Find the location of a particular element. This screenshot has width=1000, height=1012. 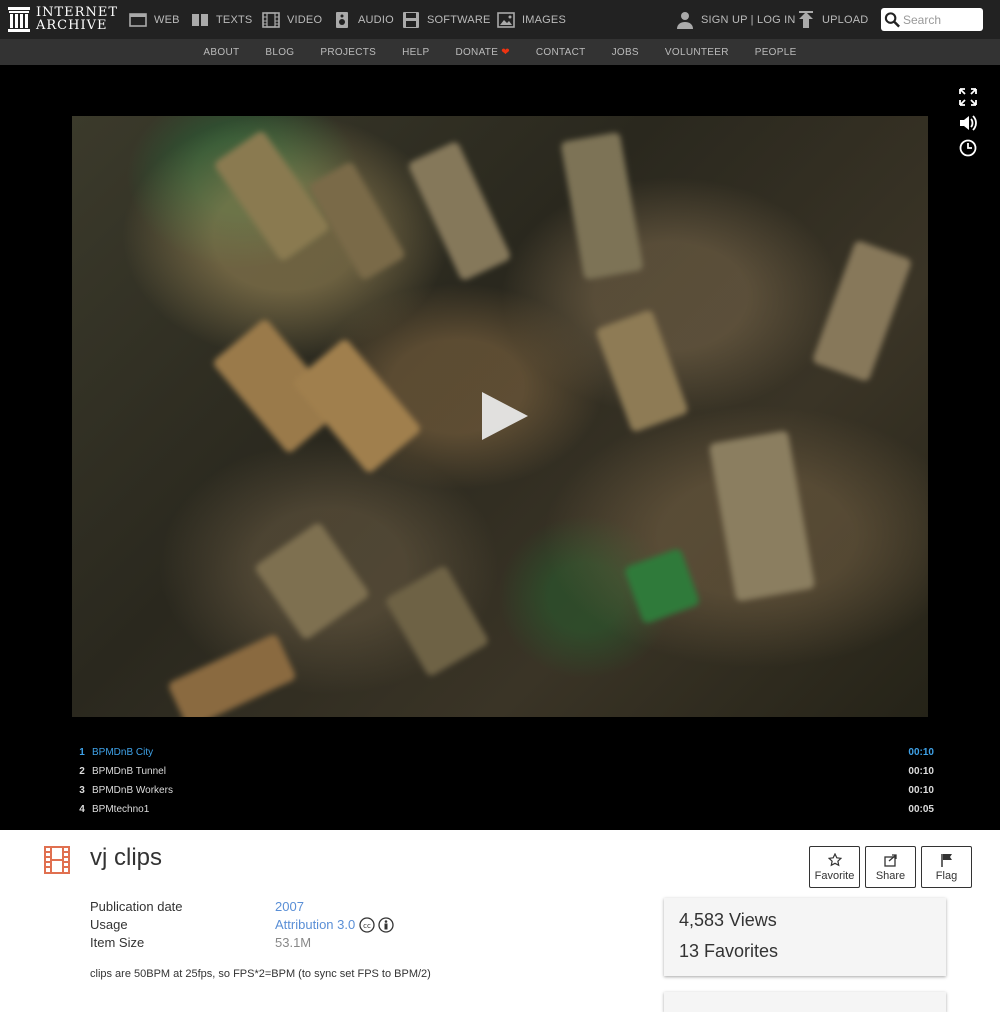

playlist-item: 2 BPMDnB Tunnel 00:10 is located at coordinates (505, 771).